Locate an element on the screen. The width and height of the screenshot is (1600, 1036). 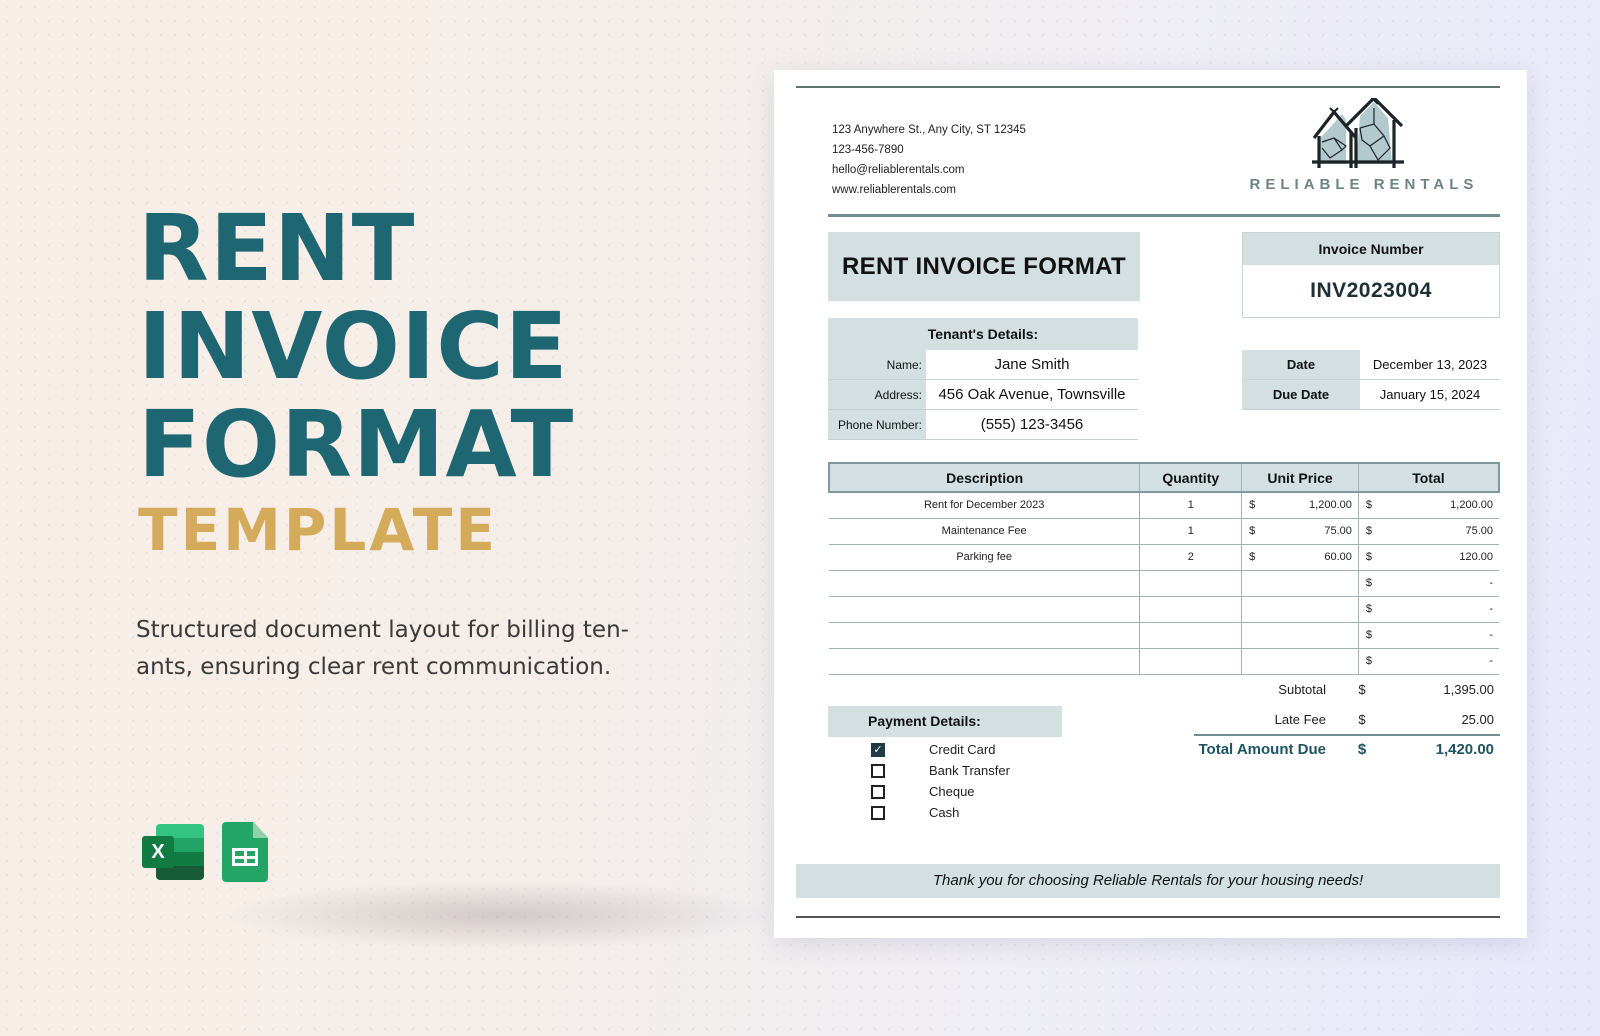
description-text: Rent for December 2023 is located at coordinates (984, 505).